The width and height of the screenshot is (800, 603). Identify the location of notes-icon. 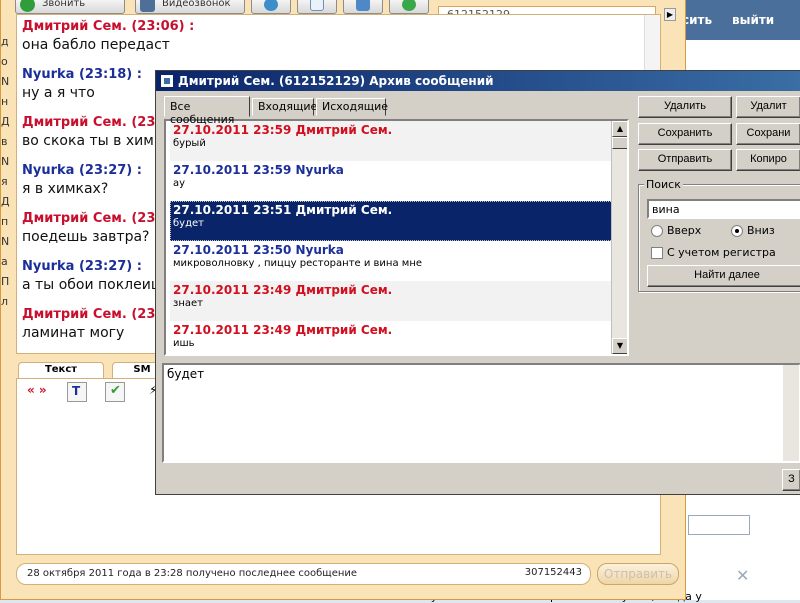
(317, 5).